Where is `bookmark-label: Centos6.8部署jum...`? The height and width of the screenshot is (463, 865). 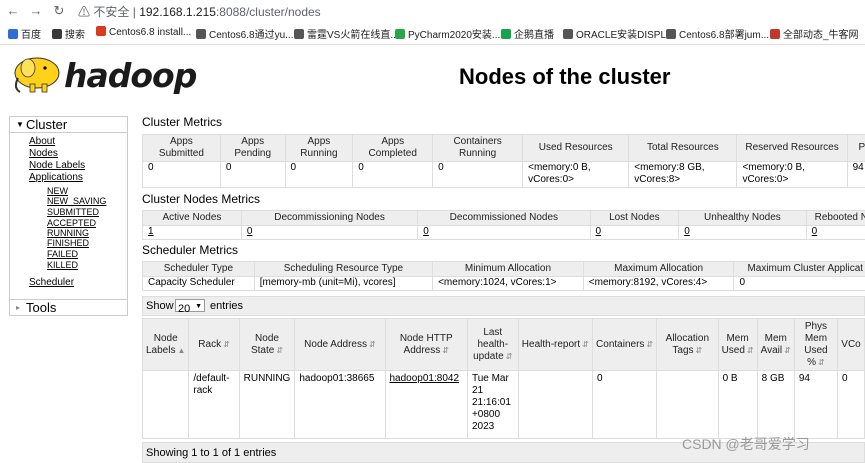 bookmark-label: Centos6.8部署jum... is located at coordinates (724, 35).